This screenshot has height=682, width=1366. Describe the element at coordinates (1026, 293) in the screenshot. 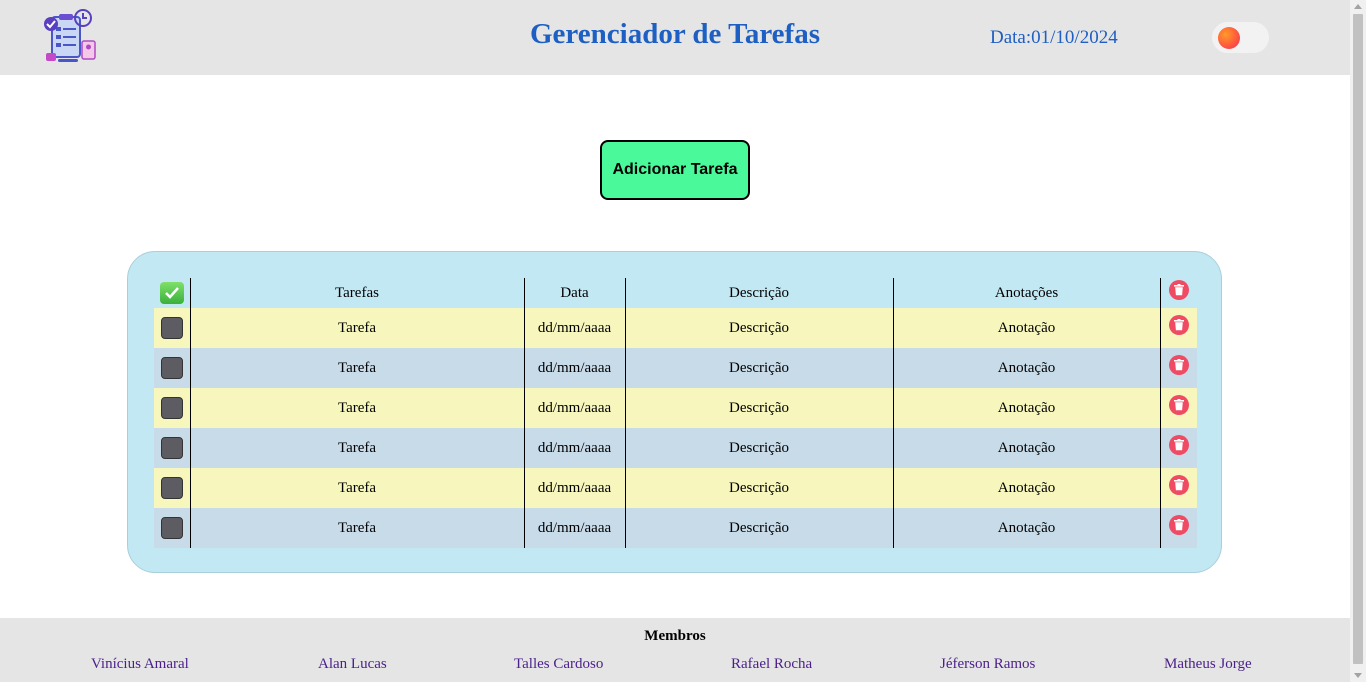

I see `column-header-anotacoes: Anotações` at that location.